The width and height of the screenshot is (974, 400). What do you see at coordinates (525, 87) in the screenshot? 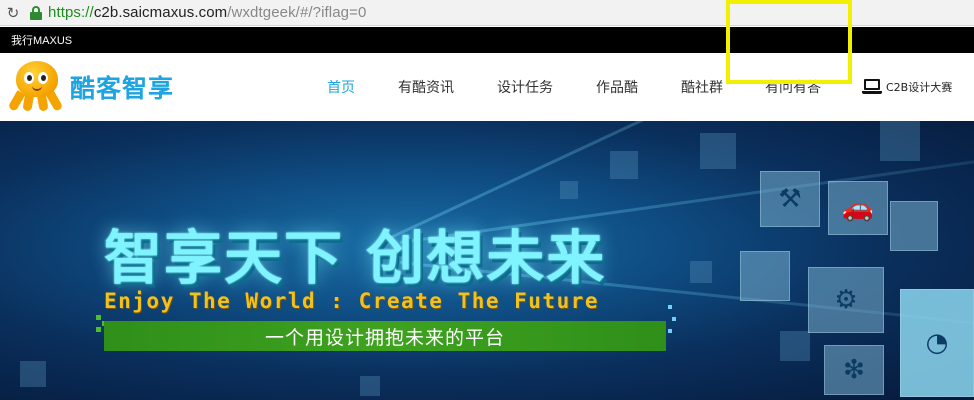
I see `nav-design-tasks: 设计任务` at bounding box center [525, 87].